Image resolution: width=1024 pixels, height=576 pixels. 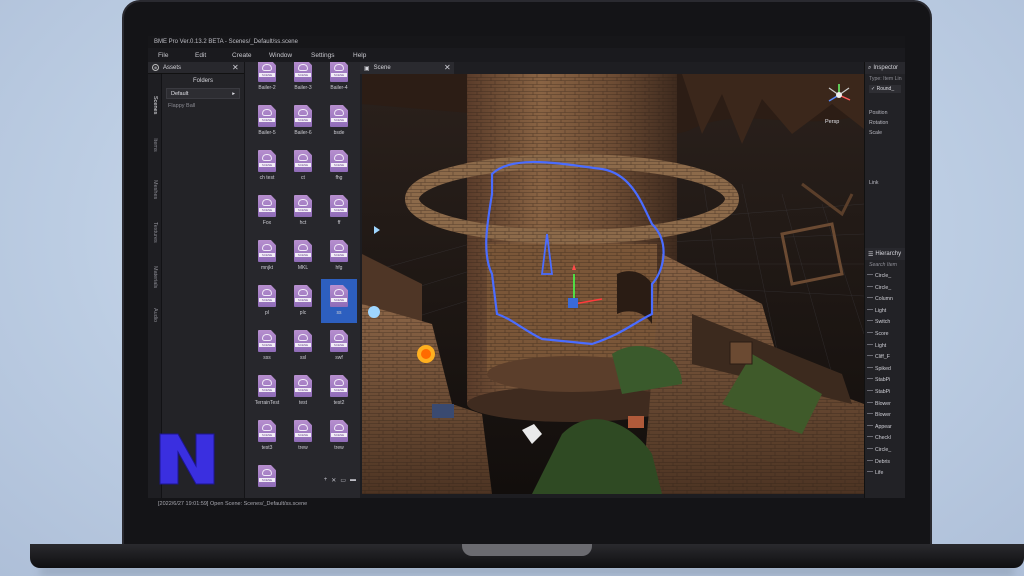 I want to click on tab-textures: Textures, so click(x=155, y=232).